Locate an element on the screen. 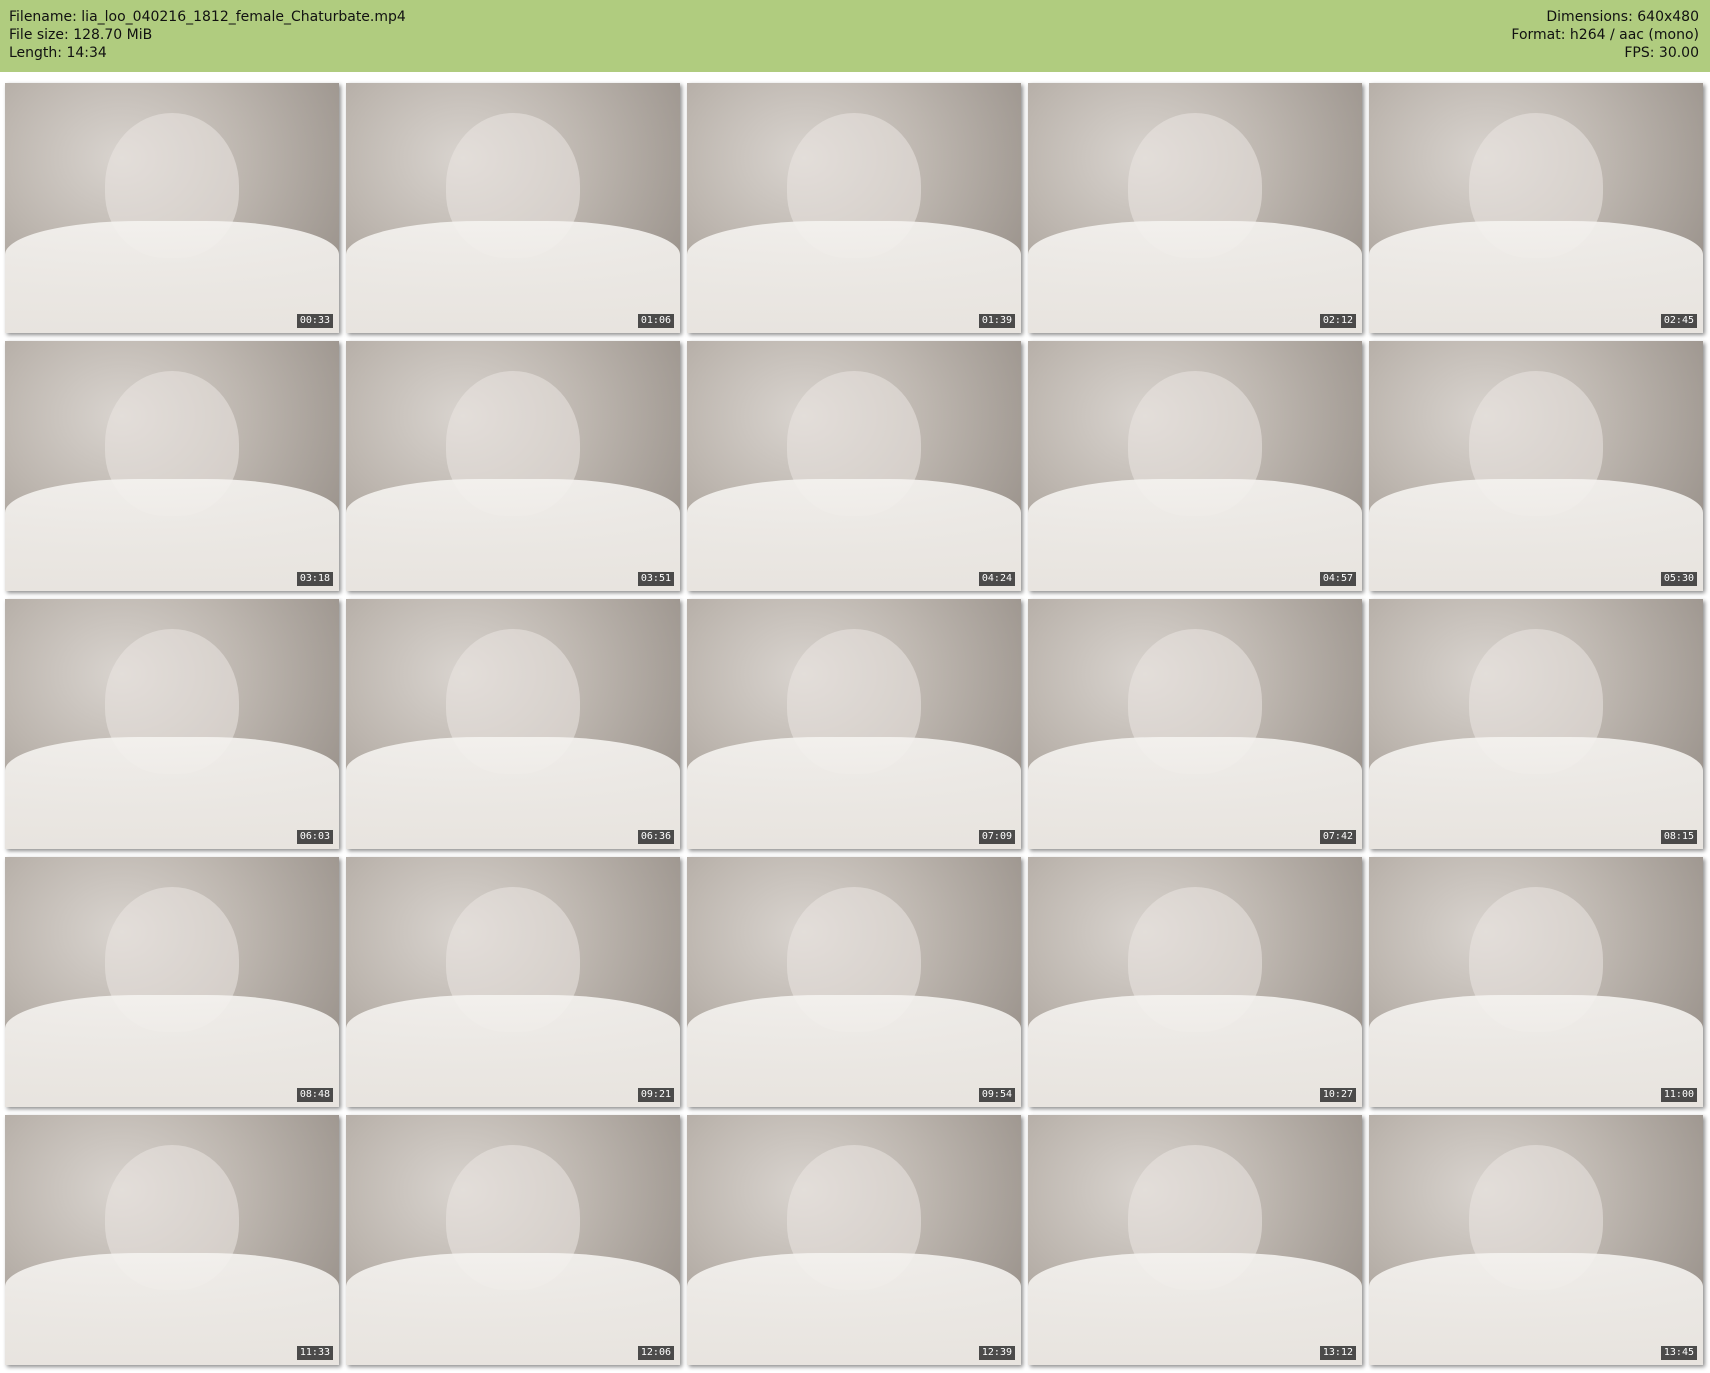 Image resolution: width=1710 pixels, height=1373 pixels. timestamp-label: 07:42 is located at coordinates (1337, 837).